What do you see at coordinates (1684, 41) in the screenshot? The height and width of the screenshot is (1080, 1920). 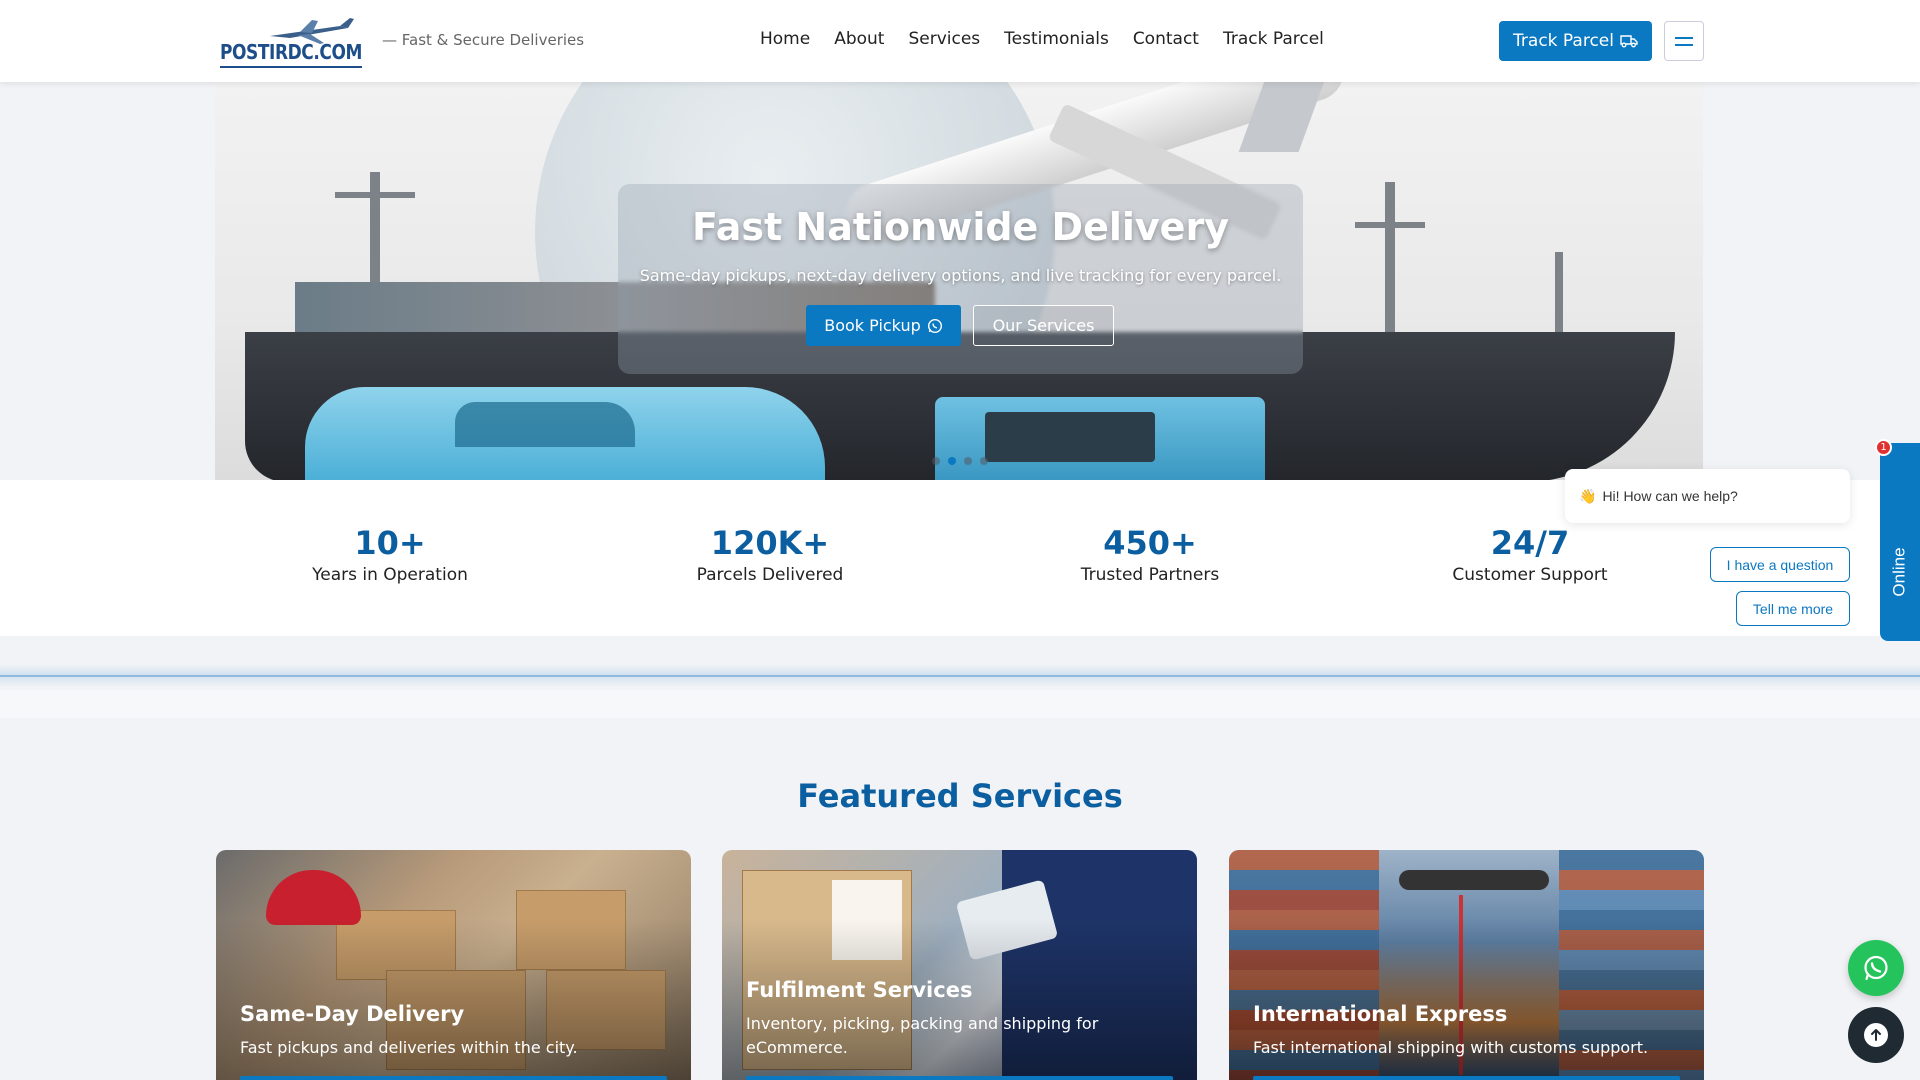 I see `hamburger-menu-button` at bounding box center [1684, 41].